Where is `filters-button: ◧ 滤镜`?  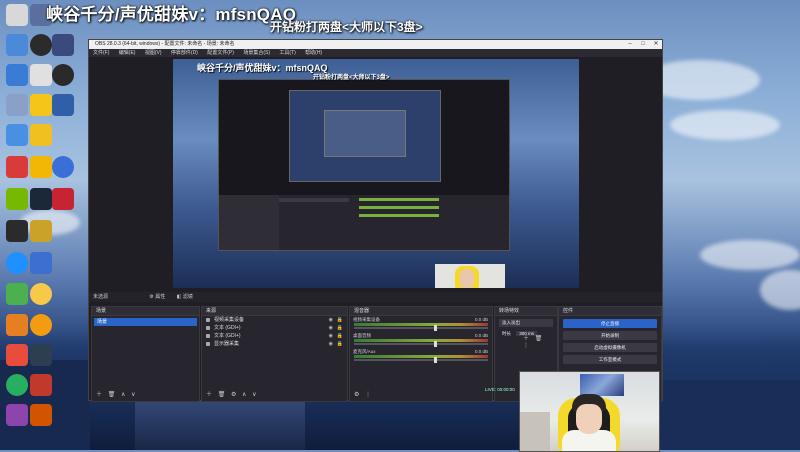
filters-button: ◧ 滤镜 is located at coordinates (185, 297).